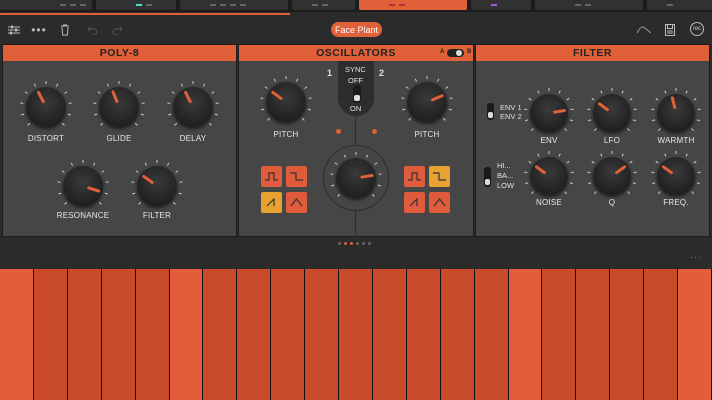 This screenshot has width=712, height=400. Describe the element at coordinates (455, 53) in the screenshot. I see `ab-toggle` at that location.